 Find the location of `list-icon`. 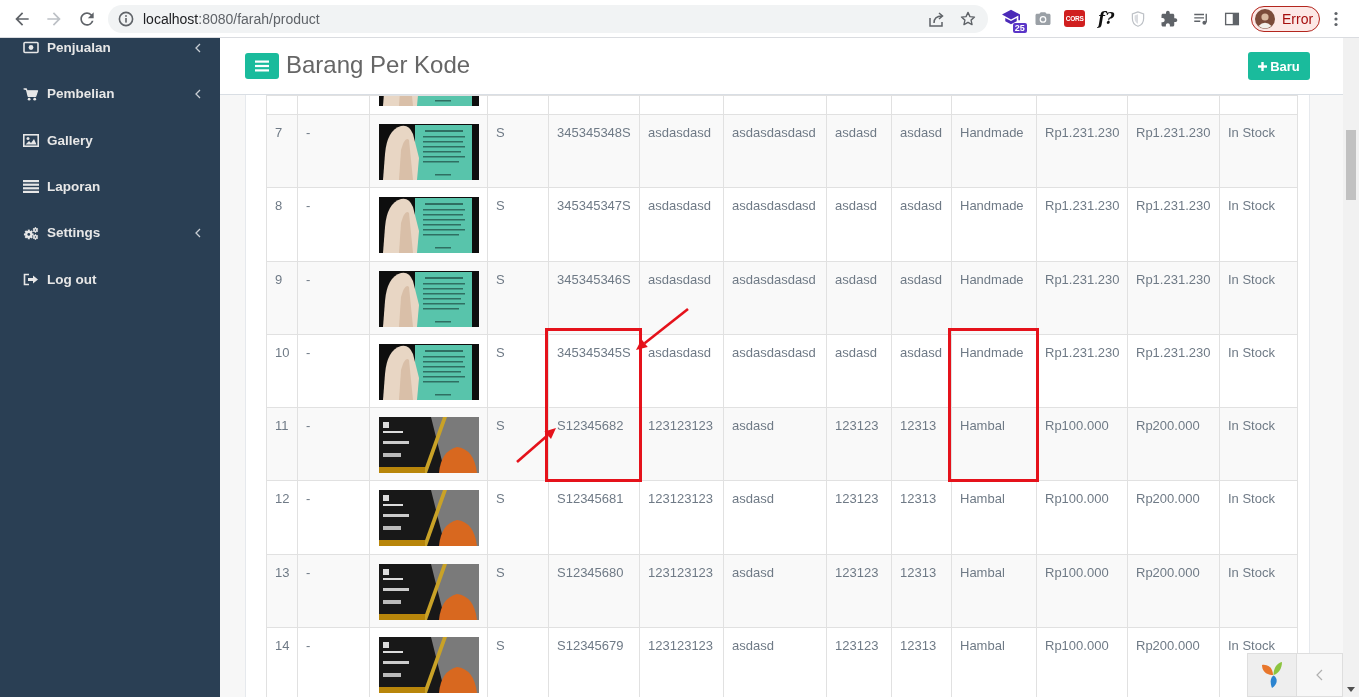

list-icon is located at coordinates (31, 187).